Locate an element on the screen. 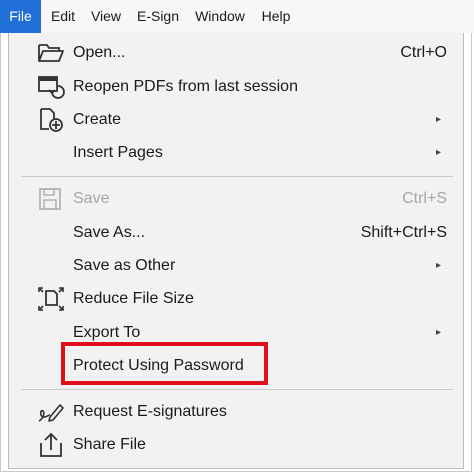  reduce-size-icon is located at coordinates (51, 299).